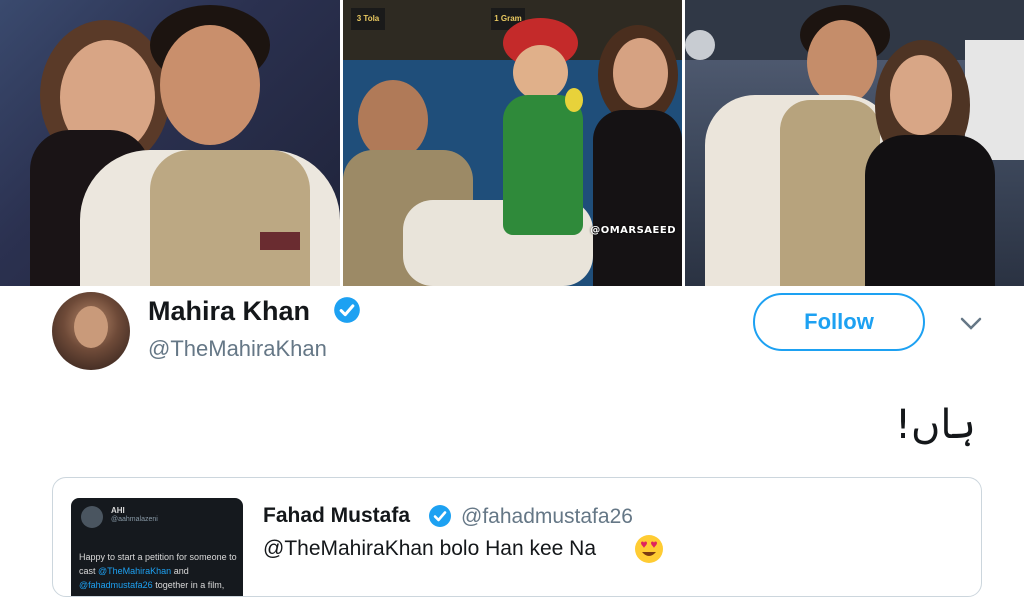 The image size is (1024, 597). Describe the element at coordinates (280, 241) in the screenshot. I see `pocket-square` at that location.